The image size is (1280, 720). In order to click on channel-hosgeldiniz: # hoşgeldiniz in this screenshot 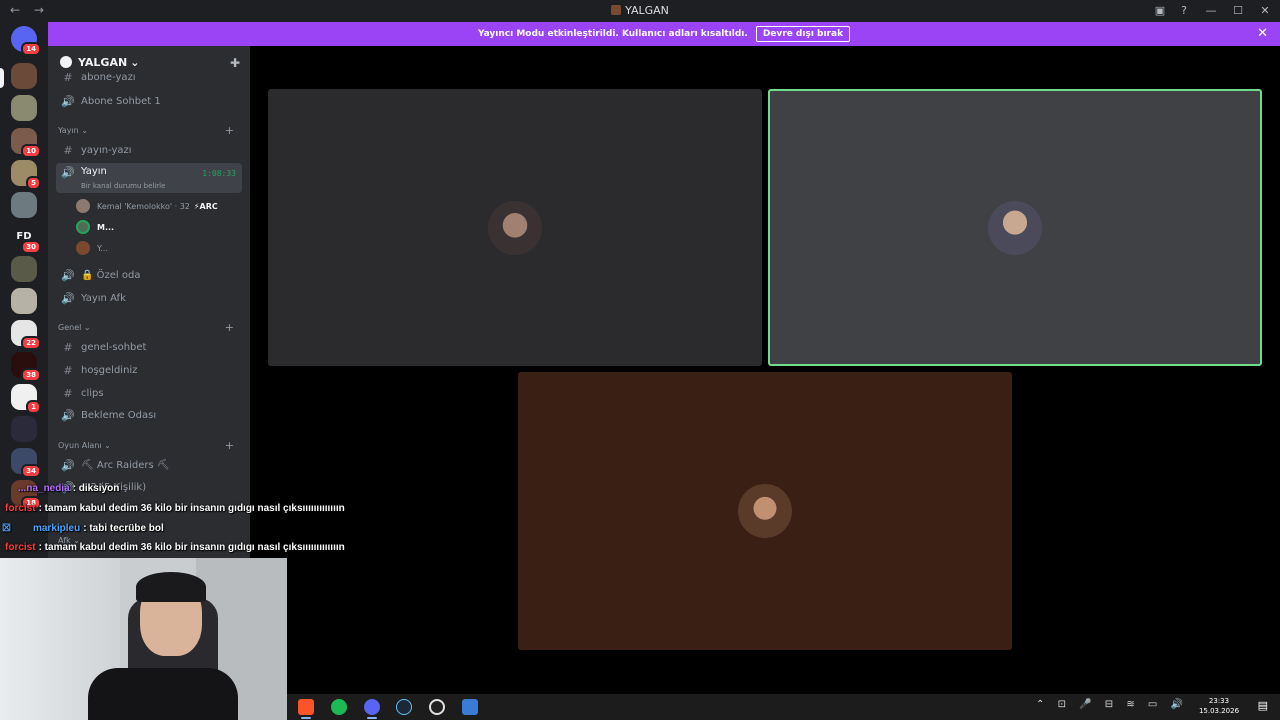, I will do `click(149, 370)`.